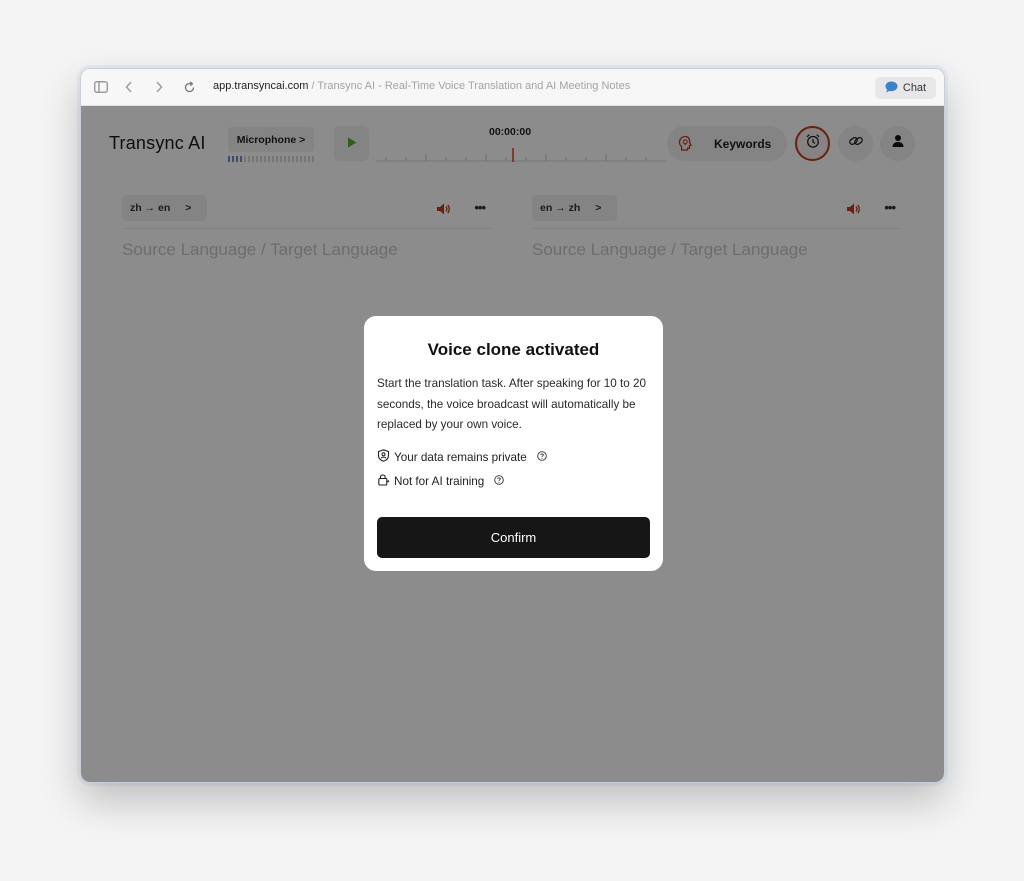 This screenshot has width=1024, height=881. What do you see at coordinates (914, 88) in the screenshot?
I see `chat-label: Chat` at bounding box center [914, 88].